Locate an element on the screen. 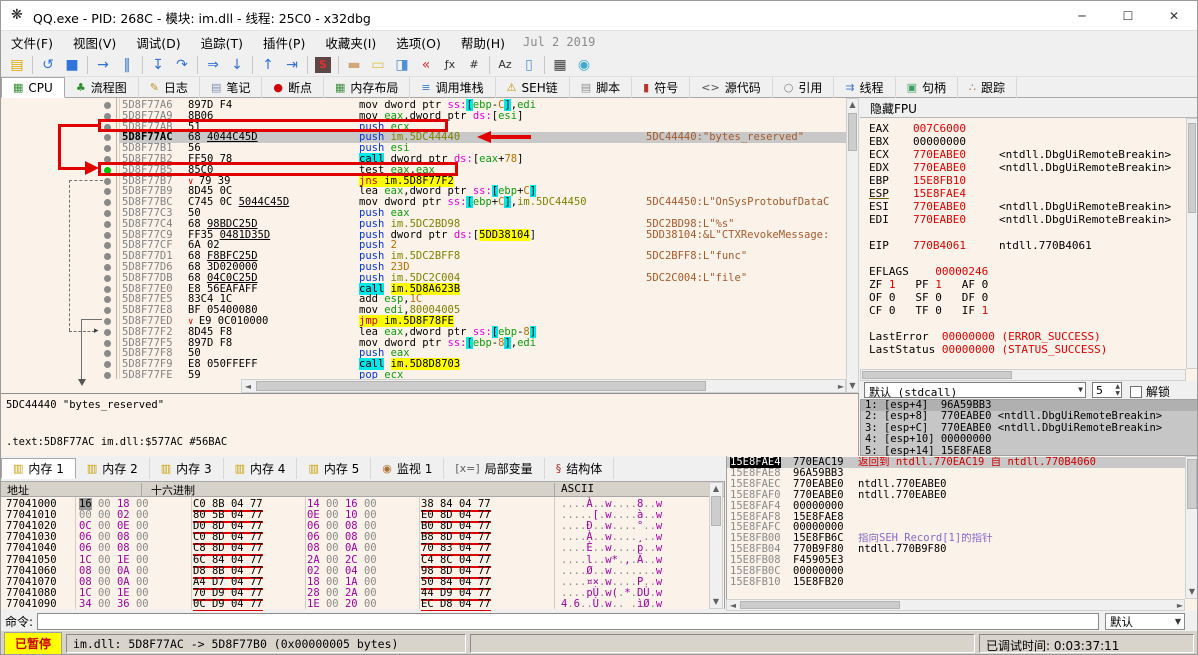  register-name: EIP is located at coordinates (891, 245).